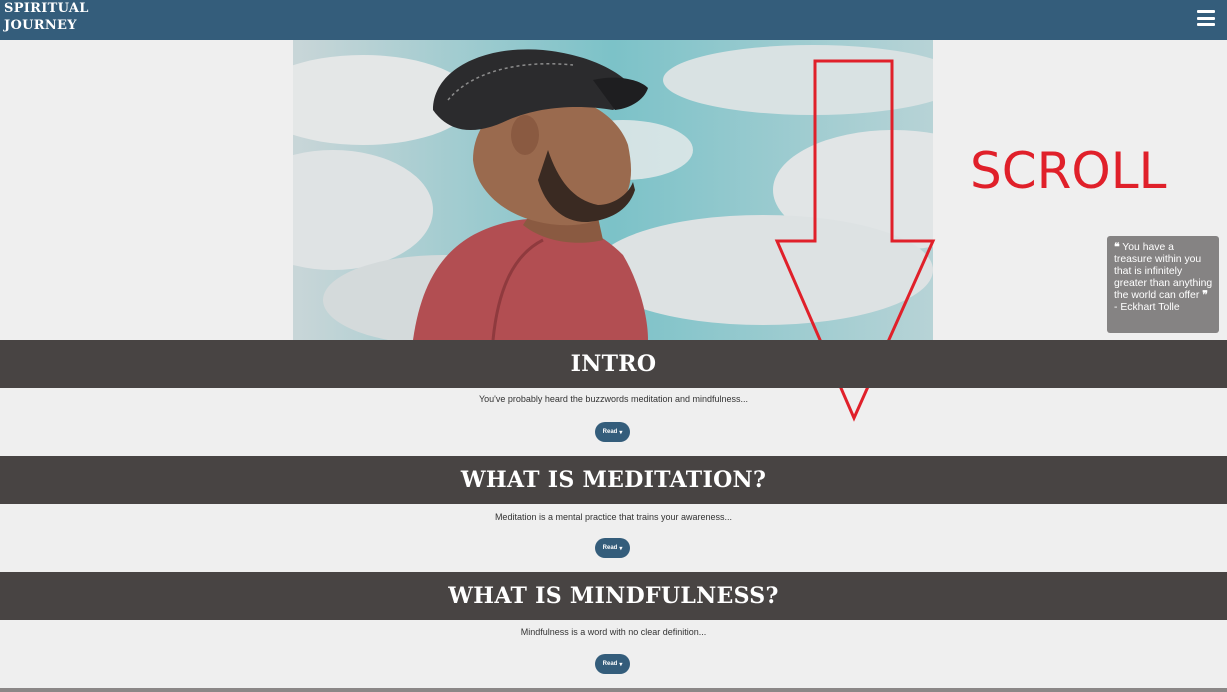 This screenshot has height=692, width=1227. Describe the element at coordinates (1206, 18) in the screenshot. I see `hamburger-menu-icon` at that location.